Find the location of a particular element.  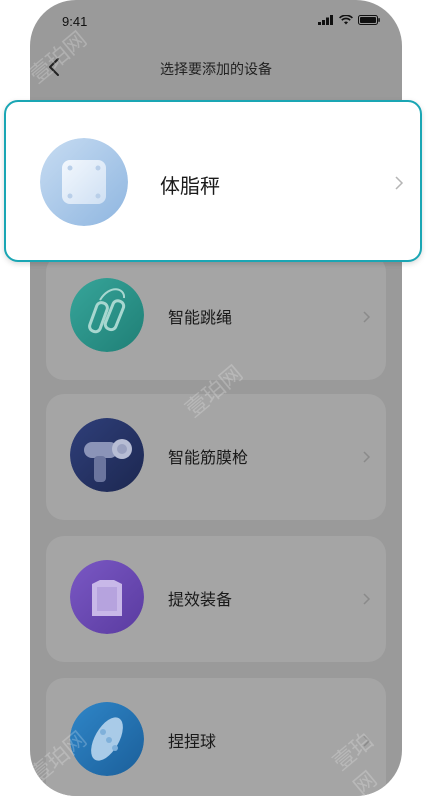

signal-icon is located at coordinates (325, 20).